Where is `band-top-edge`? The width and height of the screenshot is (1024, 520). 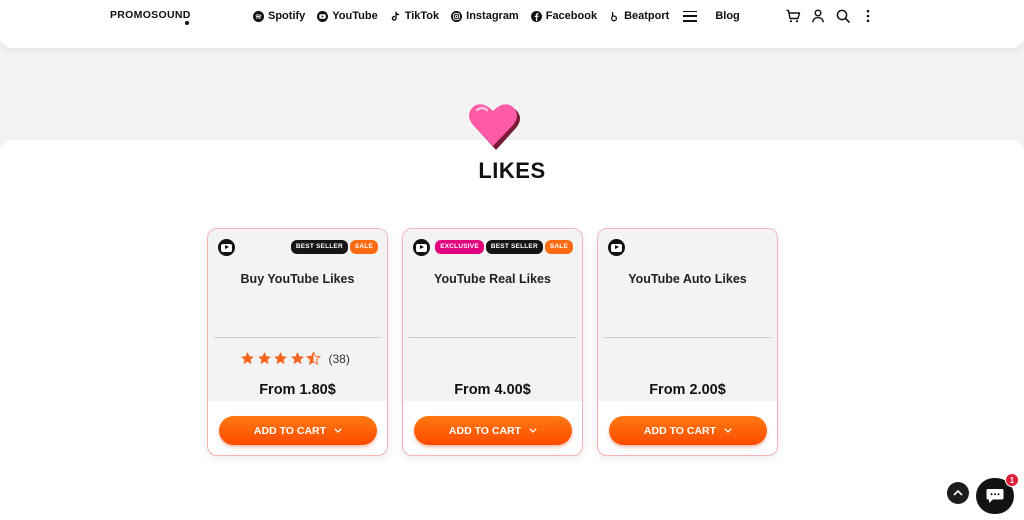 band-top-edge is located at coordinates (512, 42).